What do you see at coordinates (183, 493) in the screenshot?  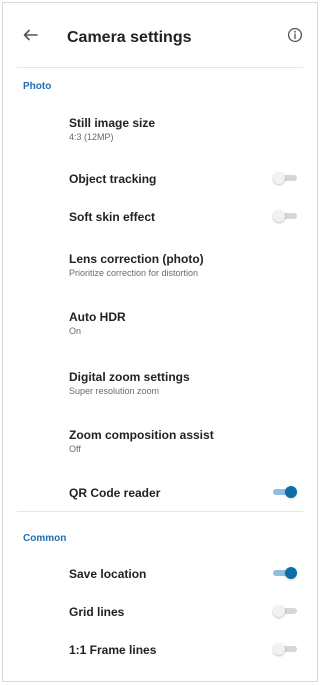 I see `setting-qr-code-reader: QR Code reader` at bounding box center [183, 493].